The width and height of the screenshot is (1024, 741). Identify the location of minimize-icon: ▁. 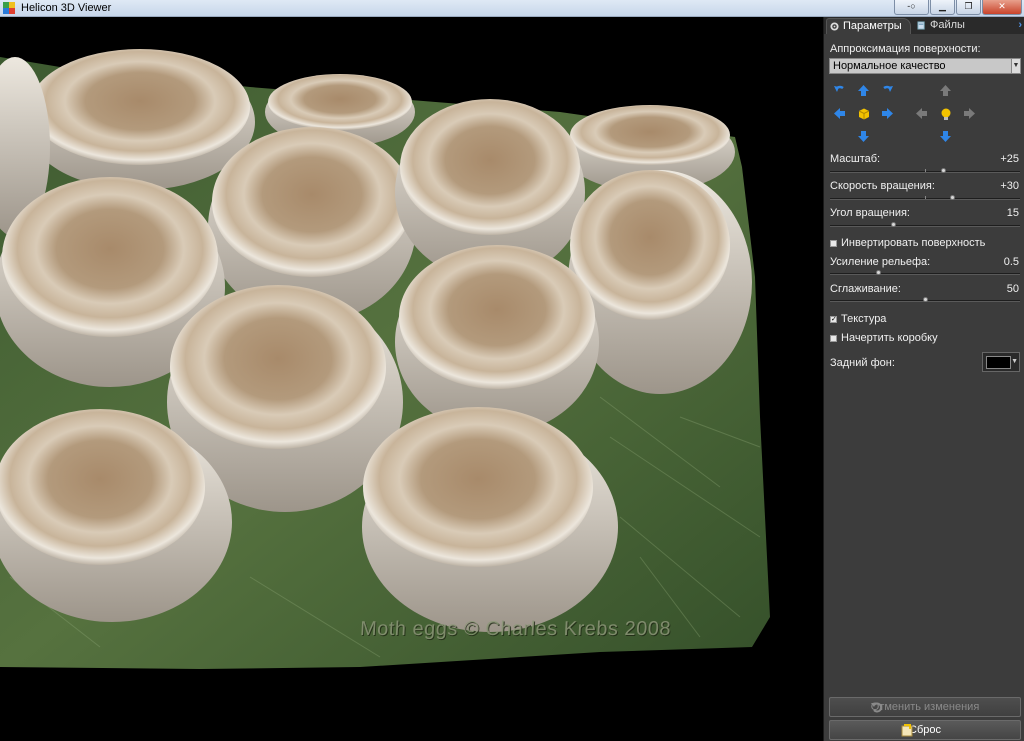
(942, 6).